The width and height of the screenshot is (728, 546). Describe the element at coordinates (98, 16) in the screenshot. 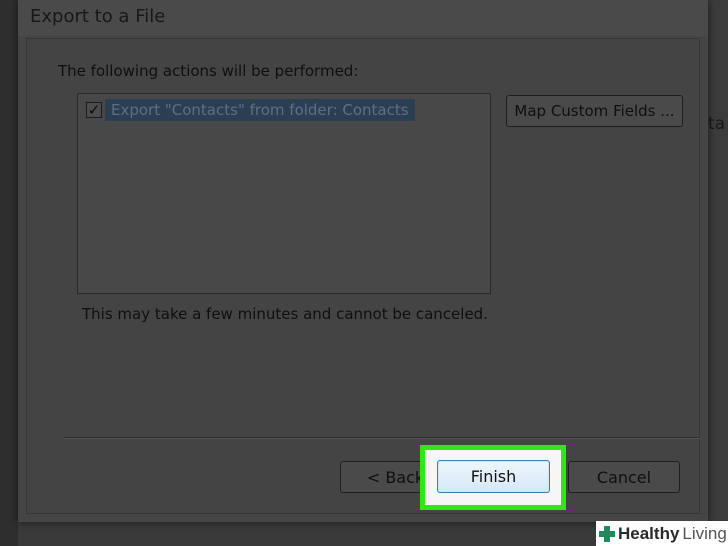

I see `dialog-title: Export to a File` at that location.